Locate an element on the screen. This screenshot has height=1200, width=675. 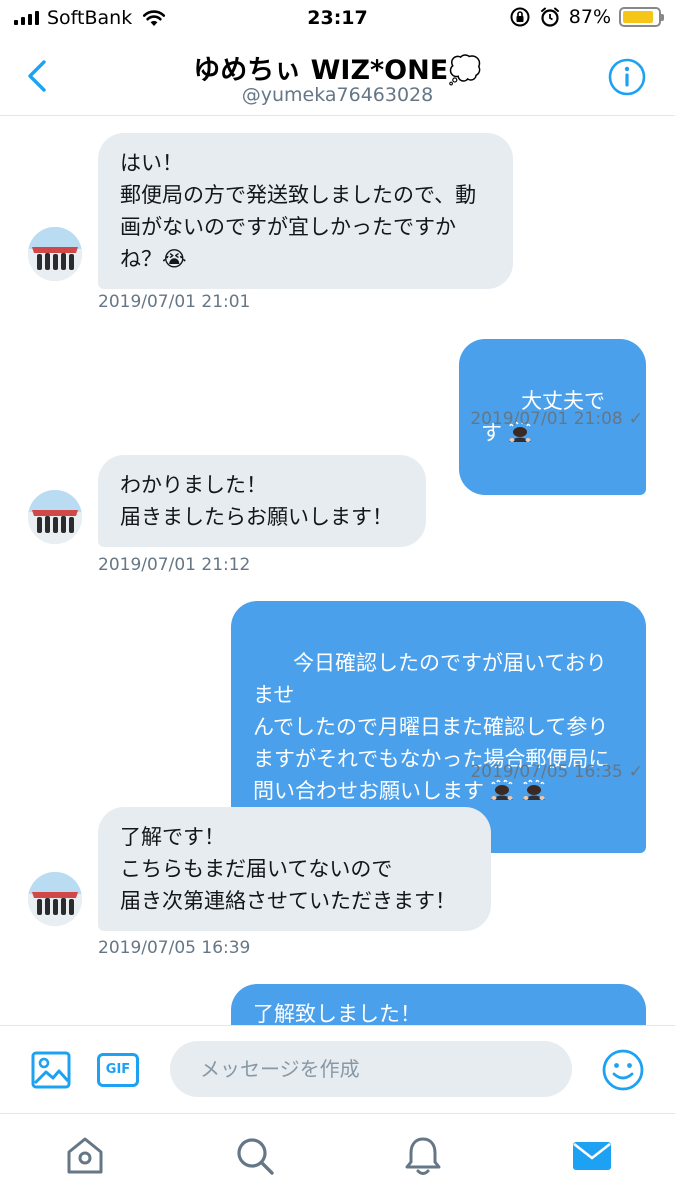
alarm-icon is located at coordinates (549, 17).